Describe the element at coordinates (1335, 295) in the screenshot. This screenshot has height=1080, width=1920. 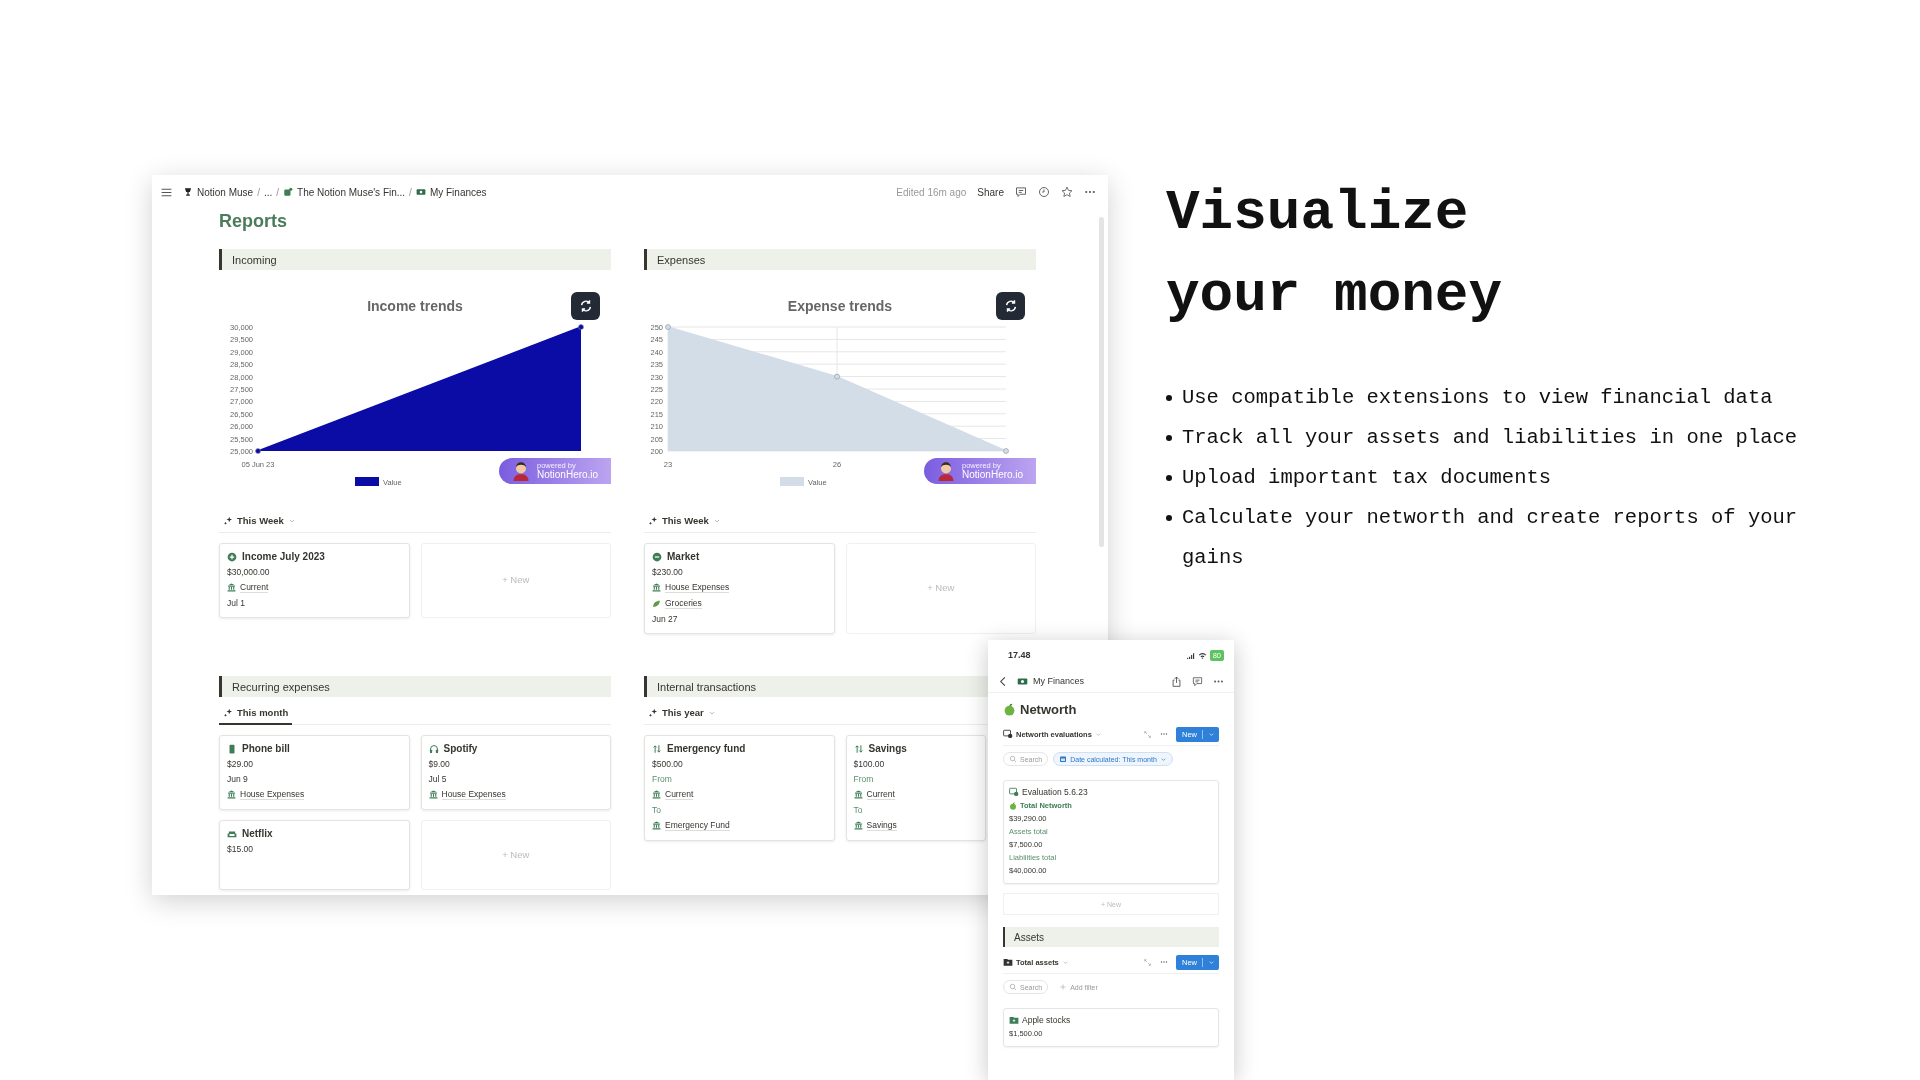
I see `headline: your money` at that location.